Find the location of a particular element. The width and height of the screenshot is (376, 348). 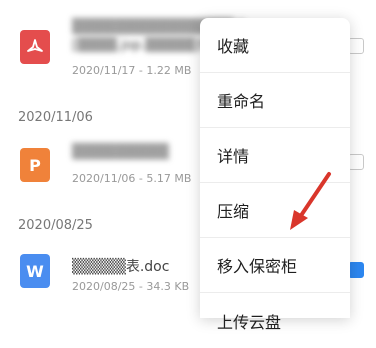

file-meta: 2020/11/17 - 1.22 MB is located at coordinates (132, 70).